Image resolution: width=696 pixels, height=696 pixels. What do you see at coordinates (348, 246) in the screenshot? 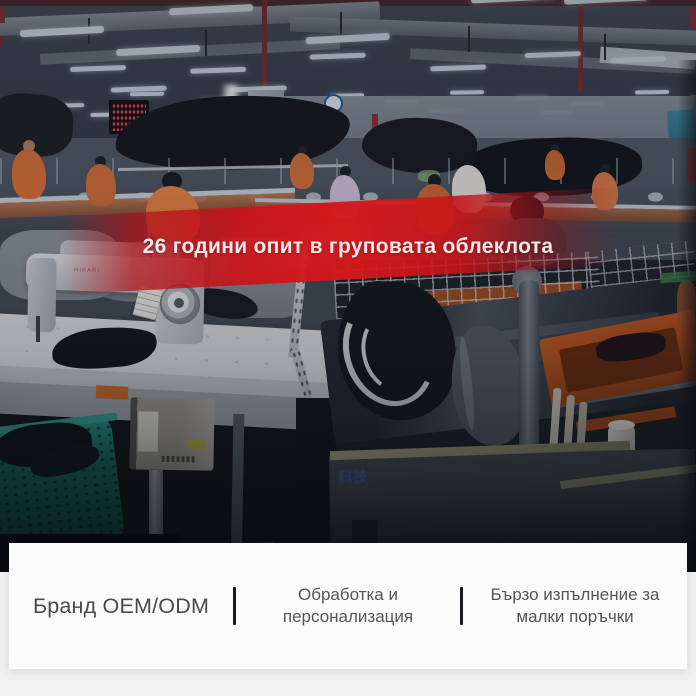
I see `hero-banner-title: 26 години опит в груповата облеклота` at bounding box center [348, 246].